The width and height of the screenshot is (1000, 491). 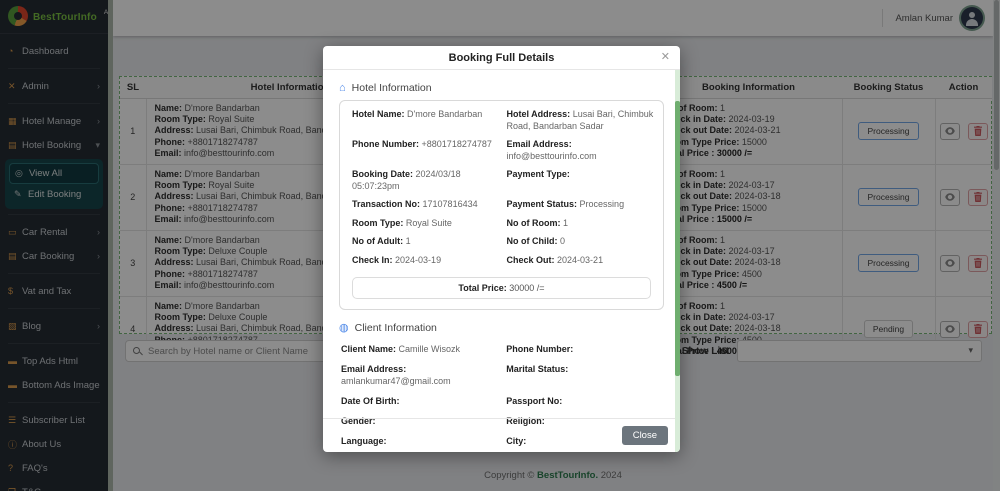 I want to click on field-no-of-adult: No of Adult: 1, so click(x=381, y=241).